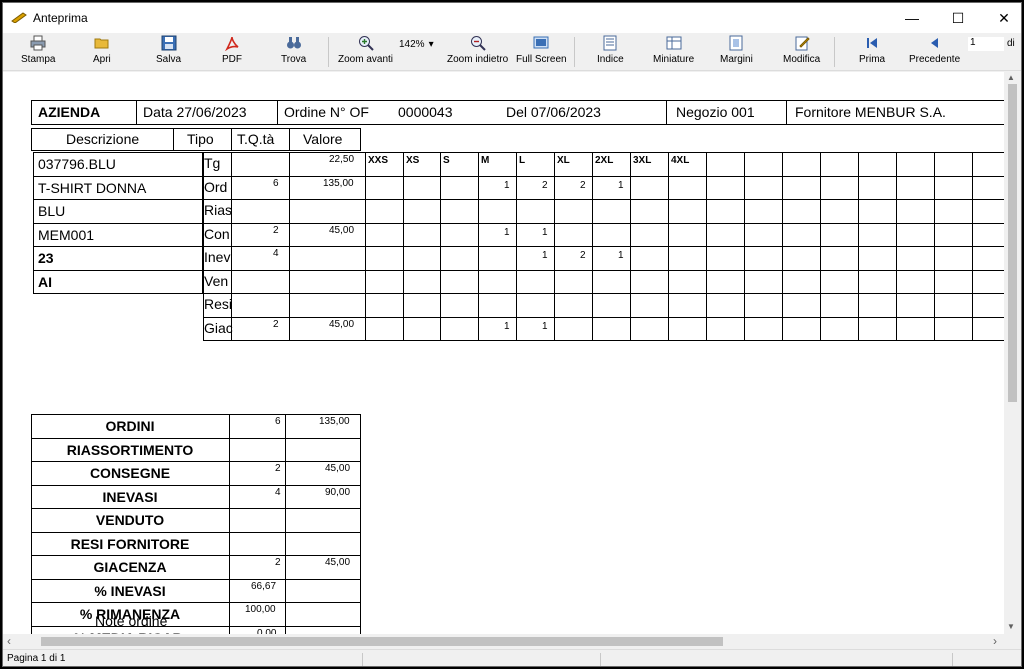  Describe the element at coordinates (583, 255) in the screenshot. I see `size-quantity-cell: 2` at that location.